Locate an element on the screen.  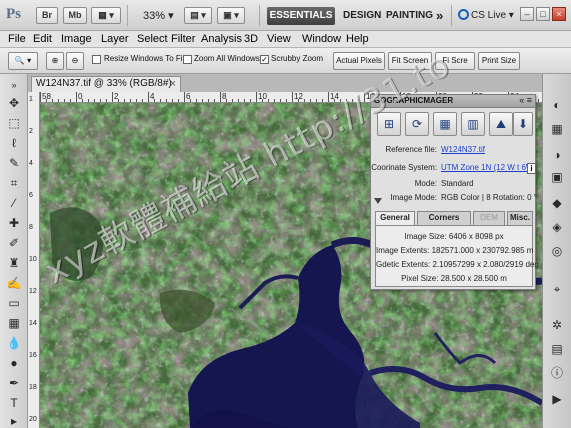
menu-window: Window is located at coordinates (321, 39).